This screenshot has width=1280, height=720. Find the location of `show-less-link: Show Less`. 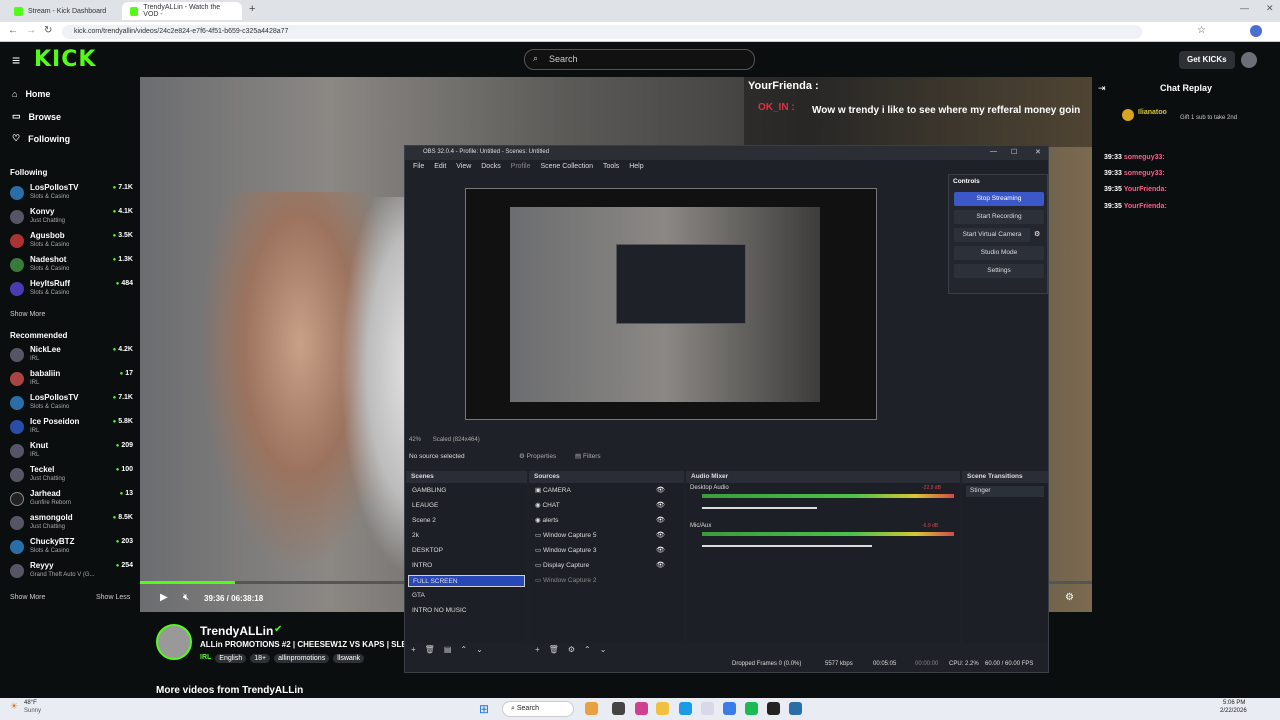

show-less-link: Show Less is located at coordinates (113, 597).